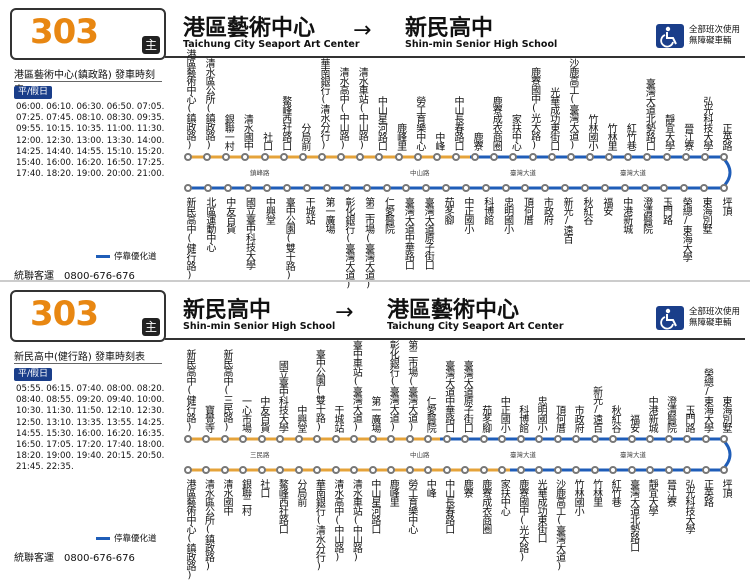  What do you see at coordinates (393, 386) in the screenshot?
I see `stop-name: 彰化銀行(臺灣大道)` at bounding box center [393, 386].